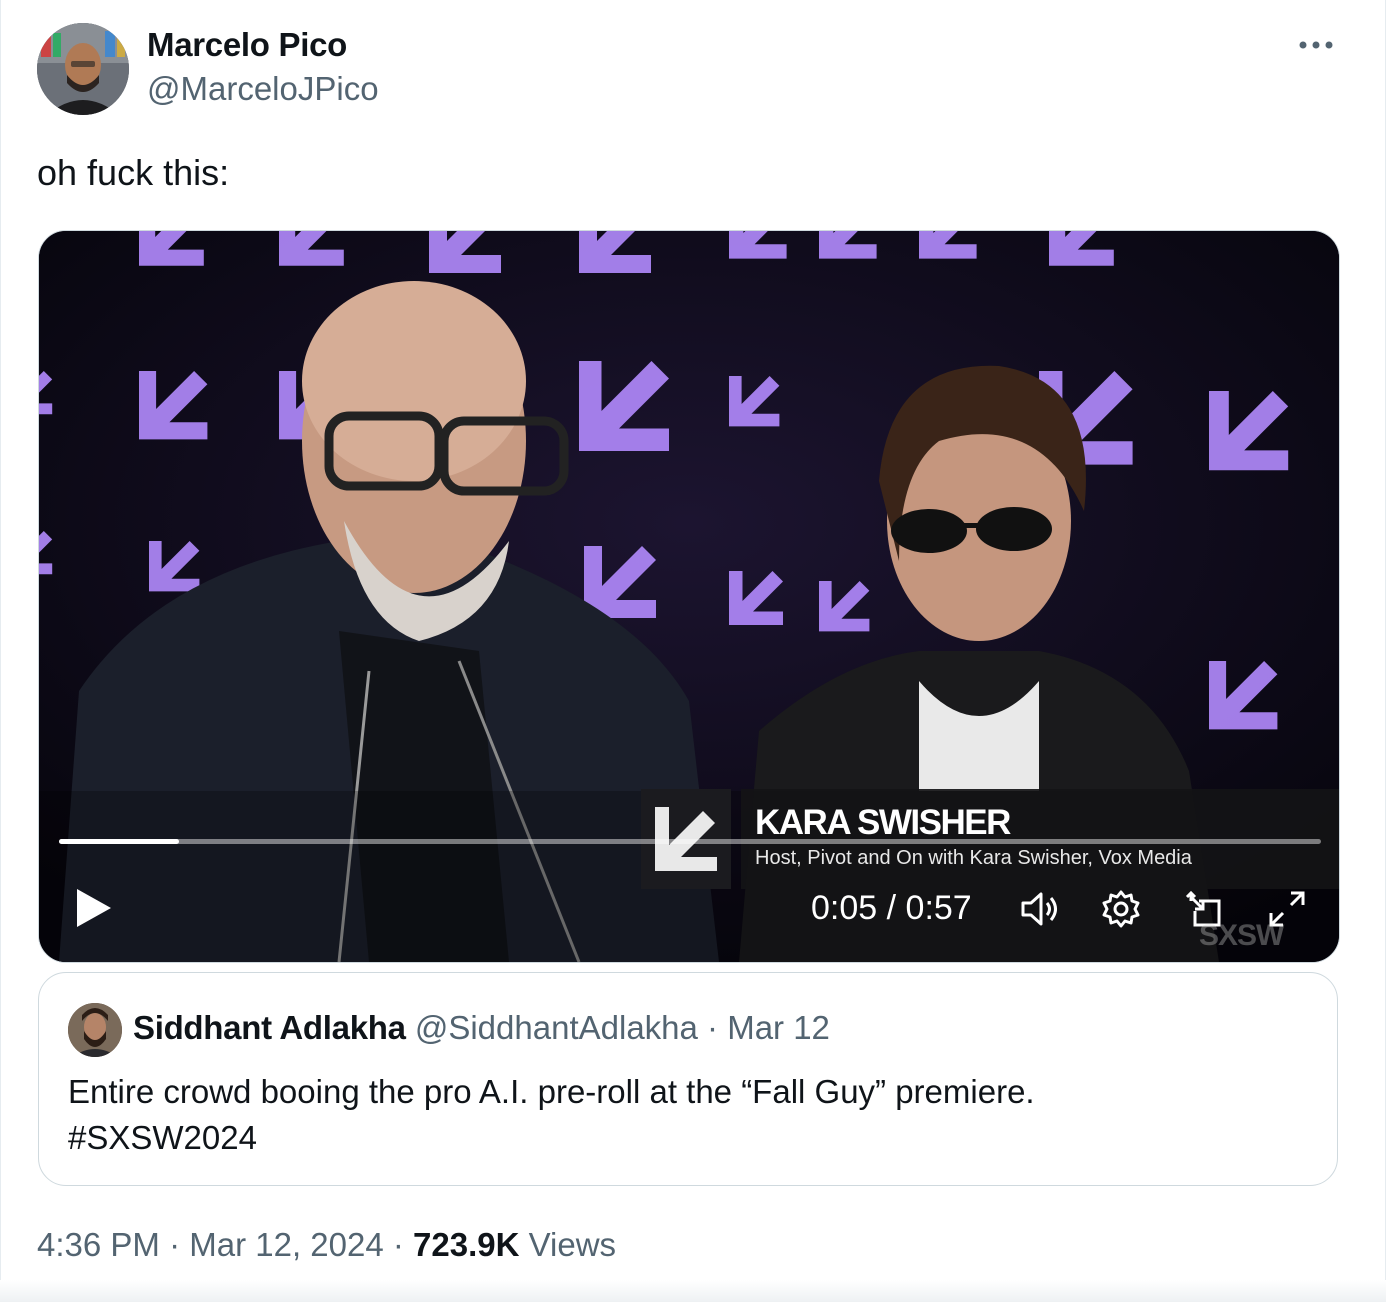  I want to click on more-options-icon, so click(1316, 45).